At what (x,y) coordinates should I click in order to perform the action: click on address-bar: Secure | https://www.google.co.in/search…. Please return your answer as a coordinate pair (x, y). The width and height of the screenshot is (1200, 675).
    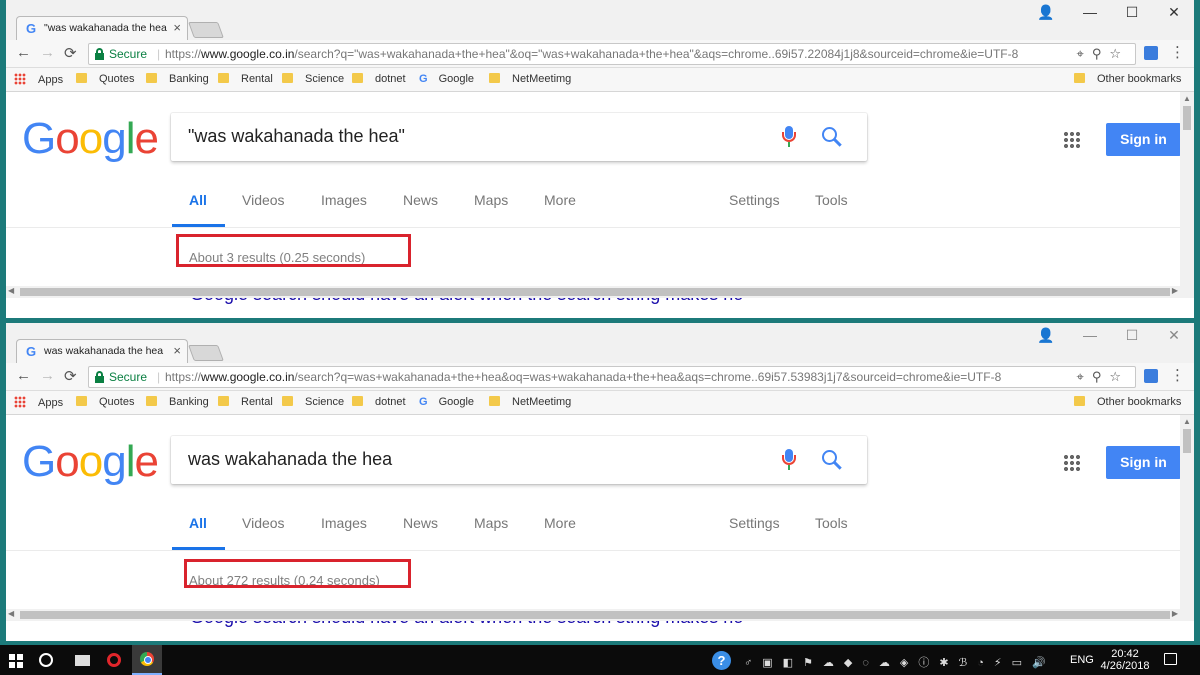
    Looking at the image, I should click on (612, 54).